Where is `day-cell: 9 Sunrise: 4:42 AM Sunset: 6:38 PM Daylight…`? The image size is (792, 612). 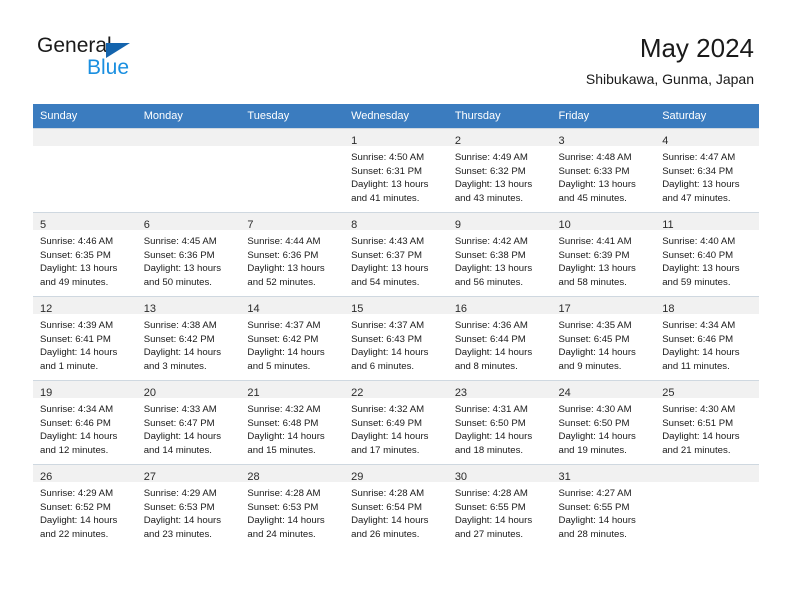 day-cell: 9 Sunrise: 4:42 AM Sunset: 6:38 PM Daylight… is located at coordinates (499, 254).